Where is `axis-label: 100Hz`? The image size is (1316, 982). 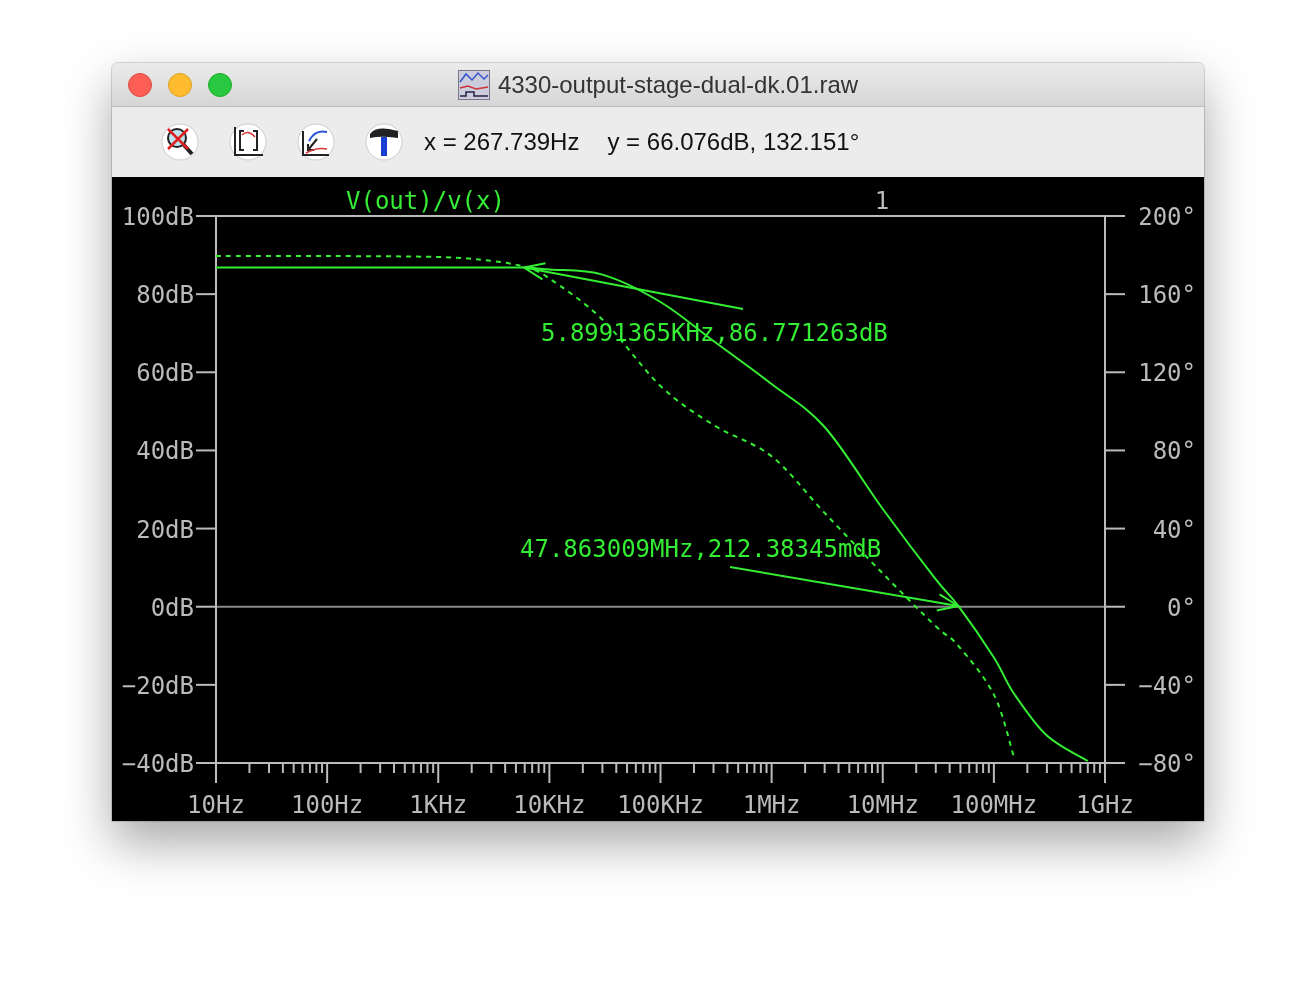 axis-label: 100Hz is located at coordinates (327, 805).